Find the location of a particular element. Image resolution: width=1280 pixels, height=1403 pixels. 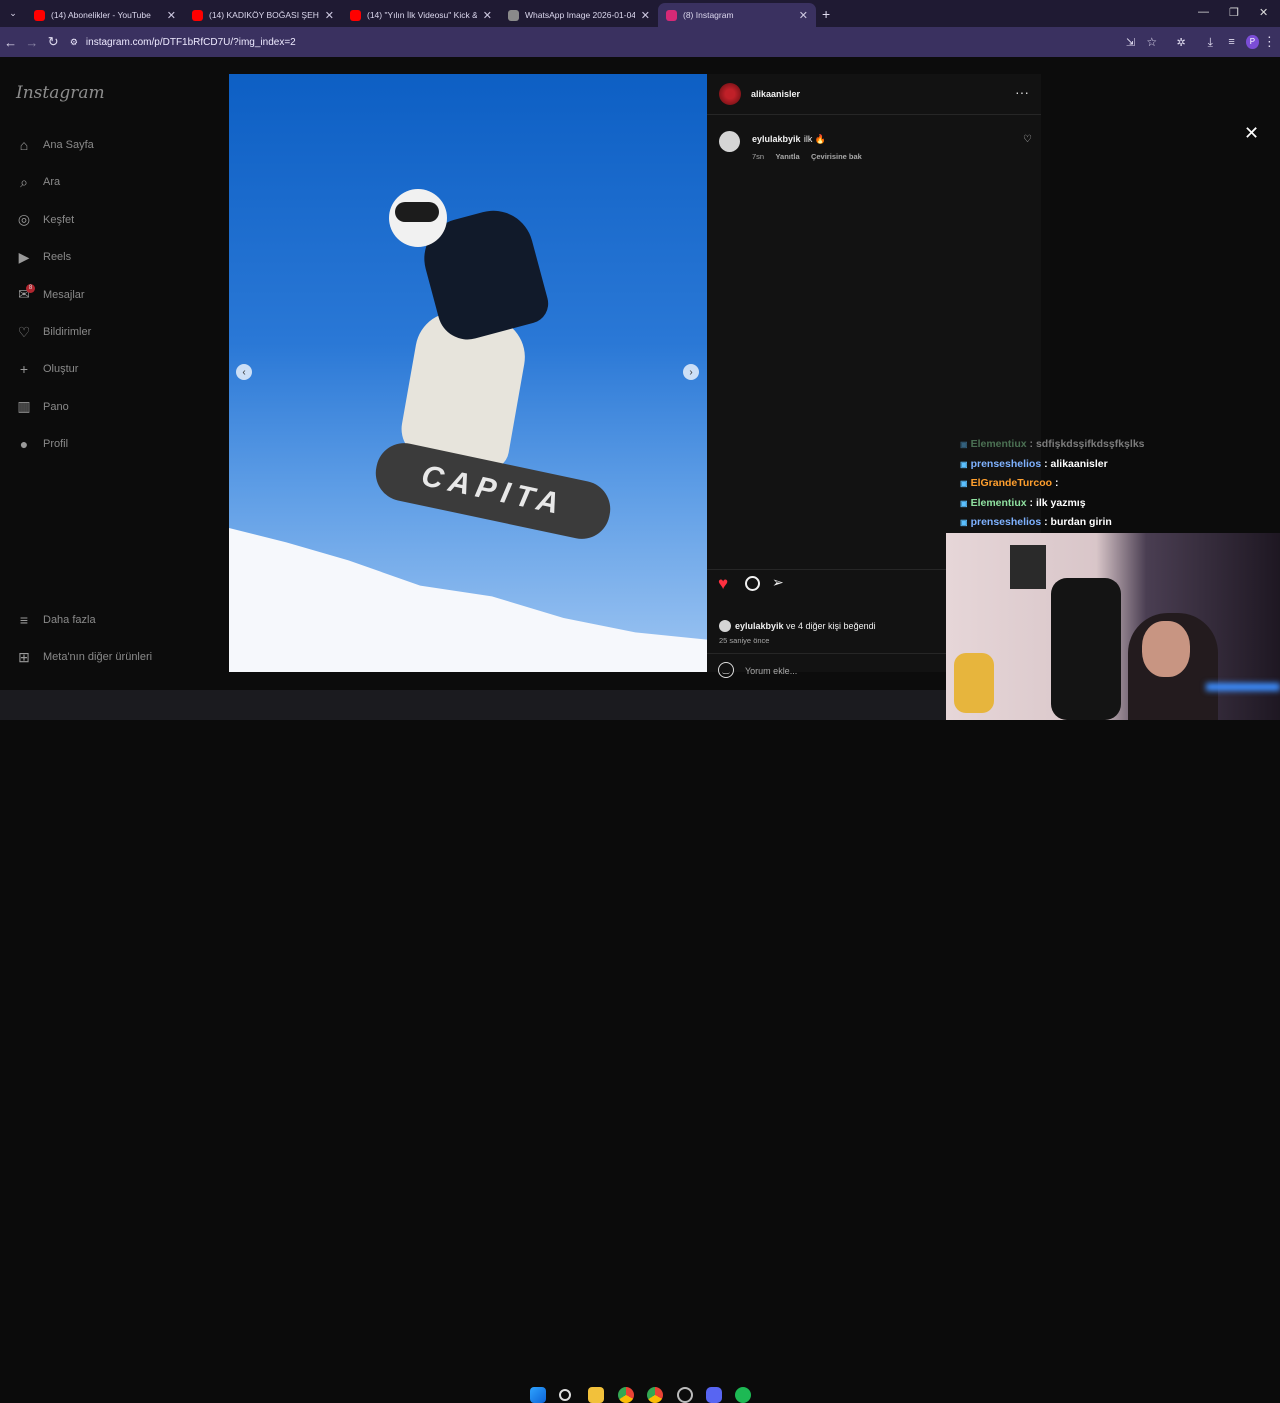

chat-text: ilk yazmış is located at coordinates (1060, 502).